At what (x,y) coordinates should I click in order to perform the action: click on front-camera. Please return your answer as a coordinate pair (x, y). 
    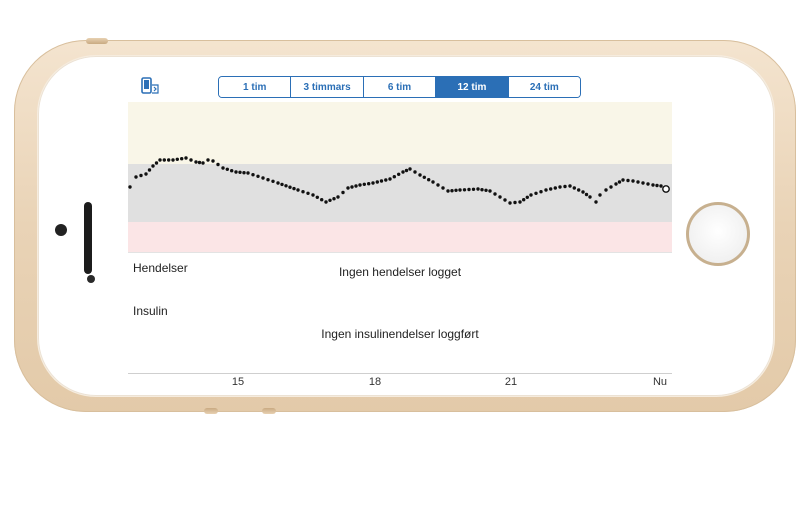
    Looking at the image, I should click on (61, 230).